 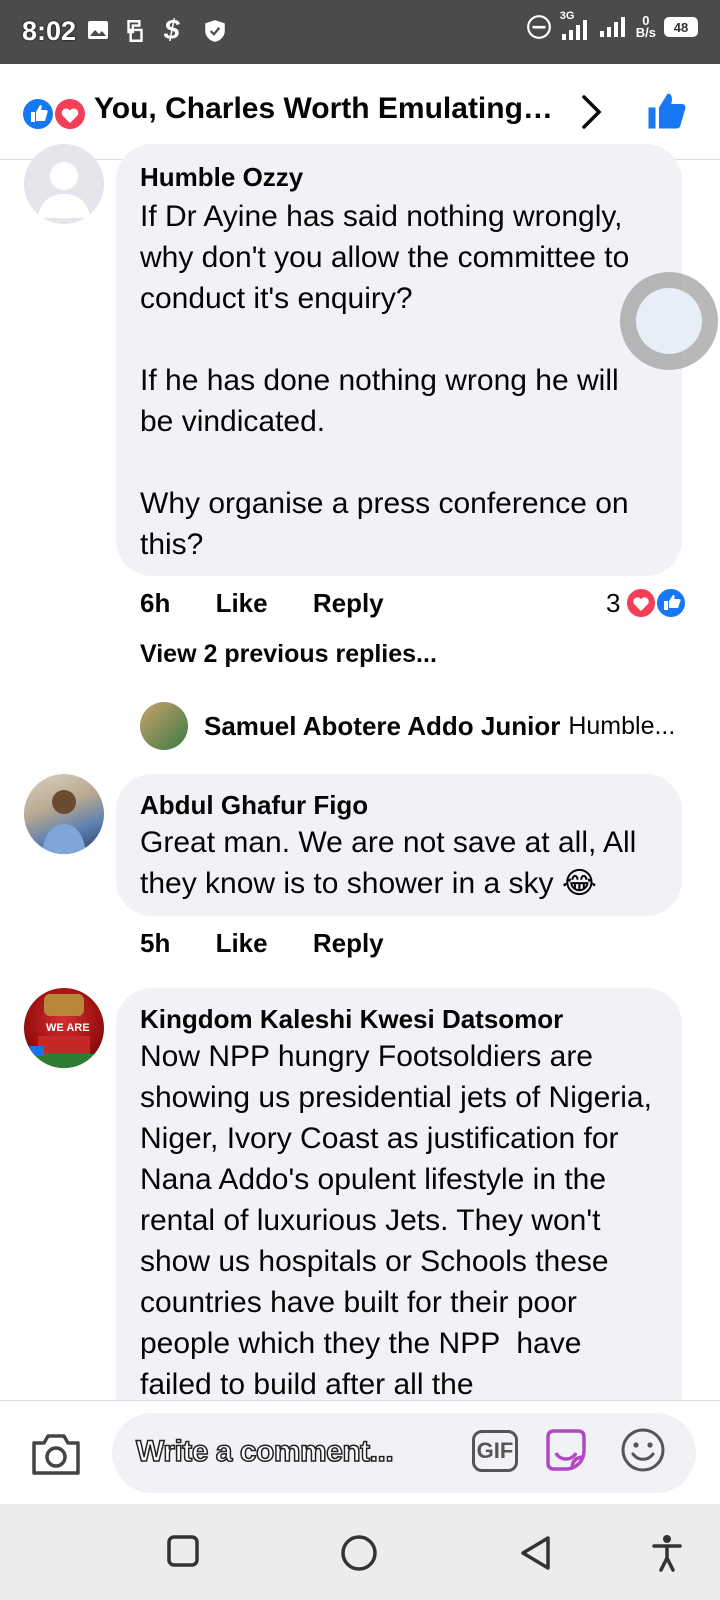 What do you see at coordinates (360, 32) in the screenshot?
I see `status-bar: 8:02 $ 3G 0 B/s 48` at bounding box center [360, 32].